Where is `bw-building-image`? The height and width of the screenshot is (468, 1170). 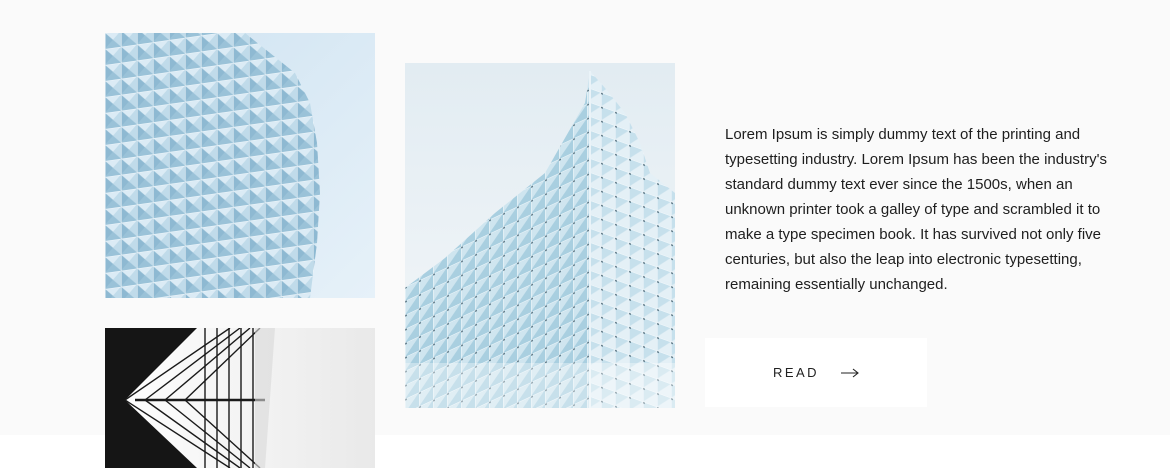
bw-building-image is located at coordinates (240, 398).